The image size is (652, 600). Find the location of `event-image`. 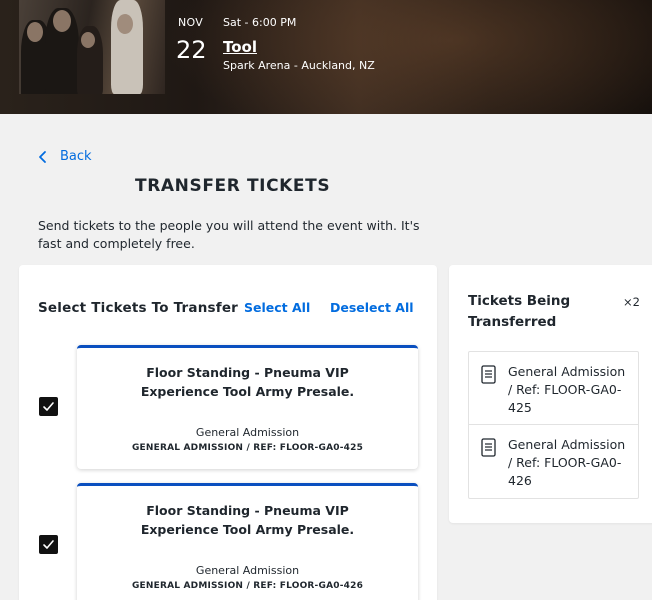

event-image is located at coordinates (92, 47).